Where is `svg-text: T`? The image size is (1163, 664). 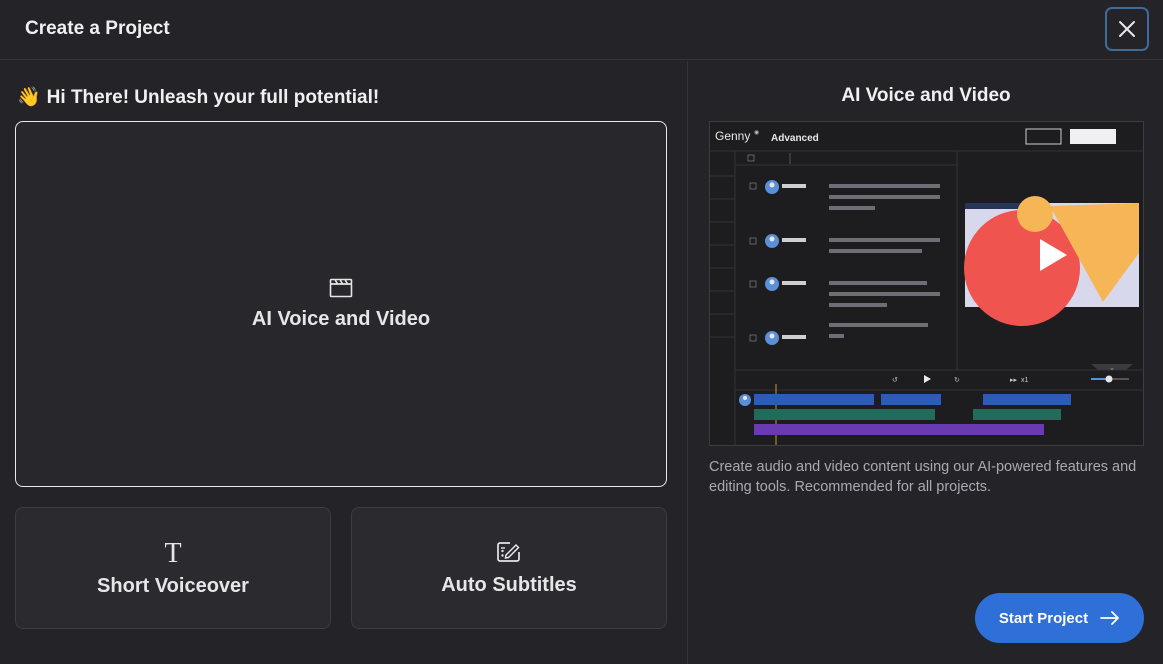
svg-text: T is located at coordinates (172, 552).